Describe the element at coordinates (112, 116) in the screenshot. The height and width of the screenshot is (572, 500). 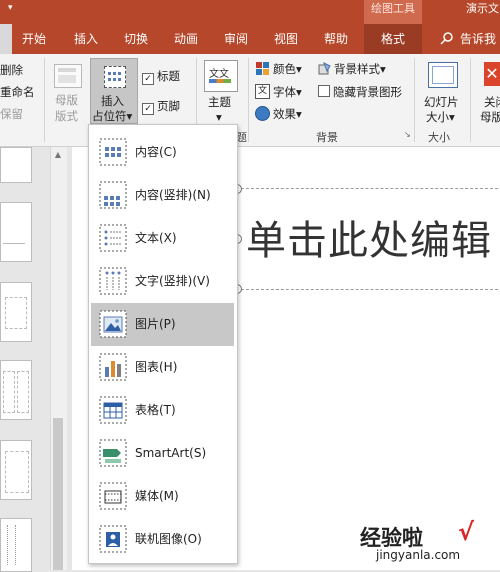
I see `insert-placeholder-label-2: 占位符▾` at that location.